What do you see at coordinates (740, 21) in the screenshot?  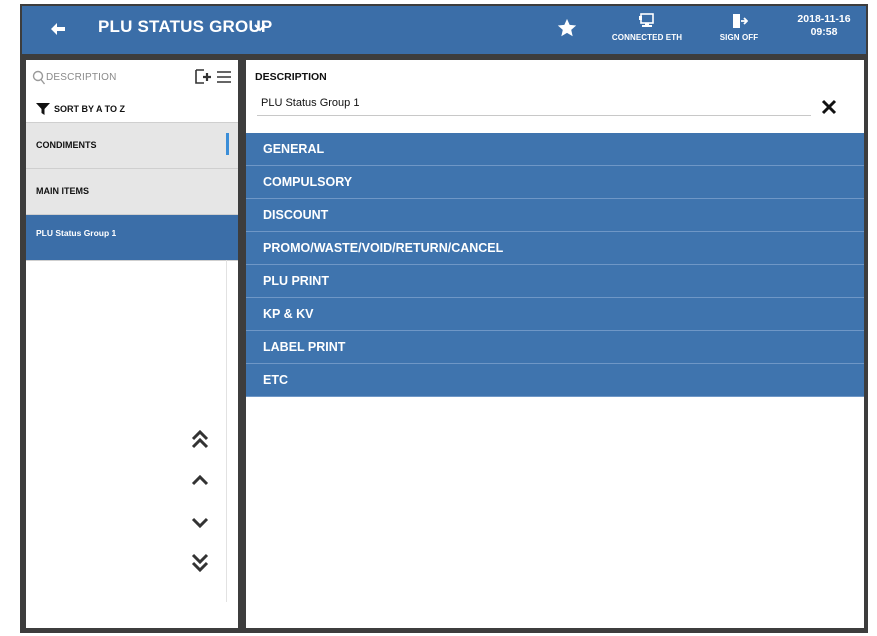 I see `sign-off-icon` at bounding box center [740, 21].